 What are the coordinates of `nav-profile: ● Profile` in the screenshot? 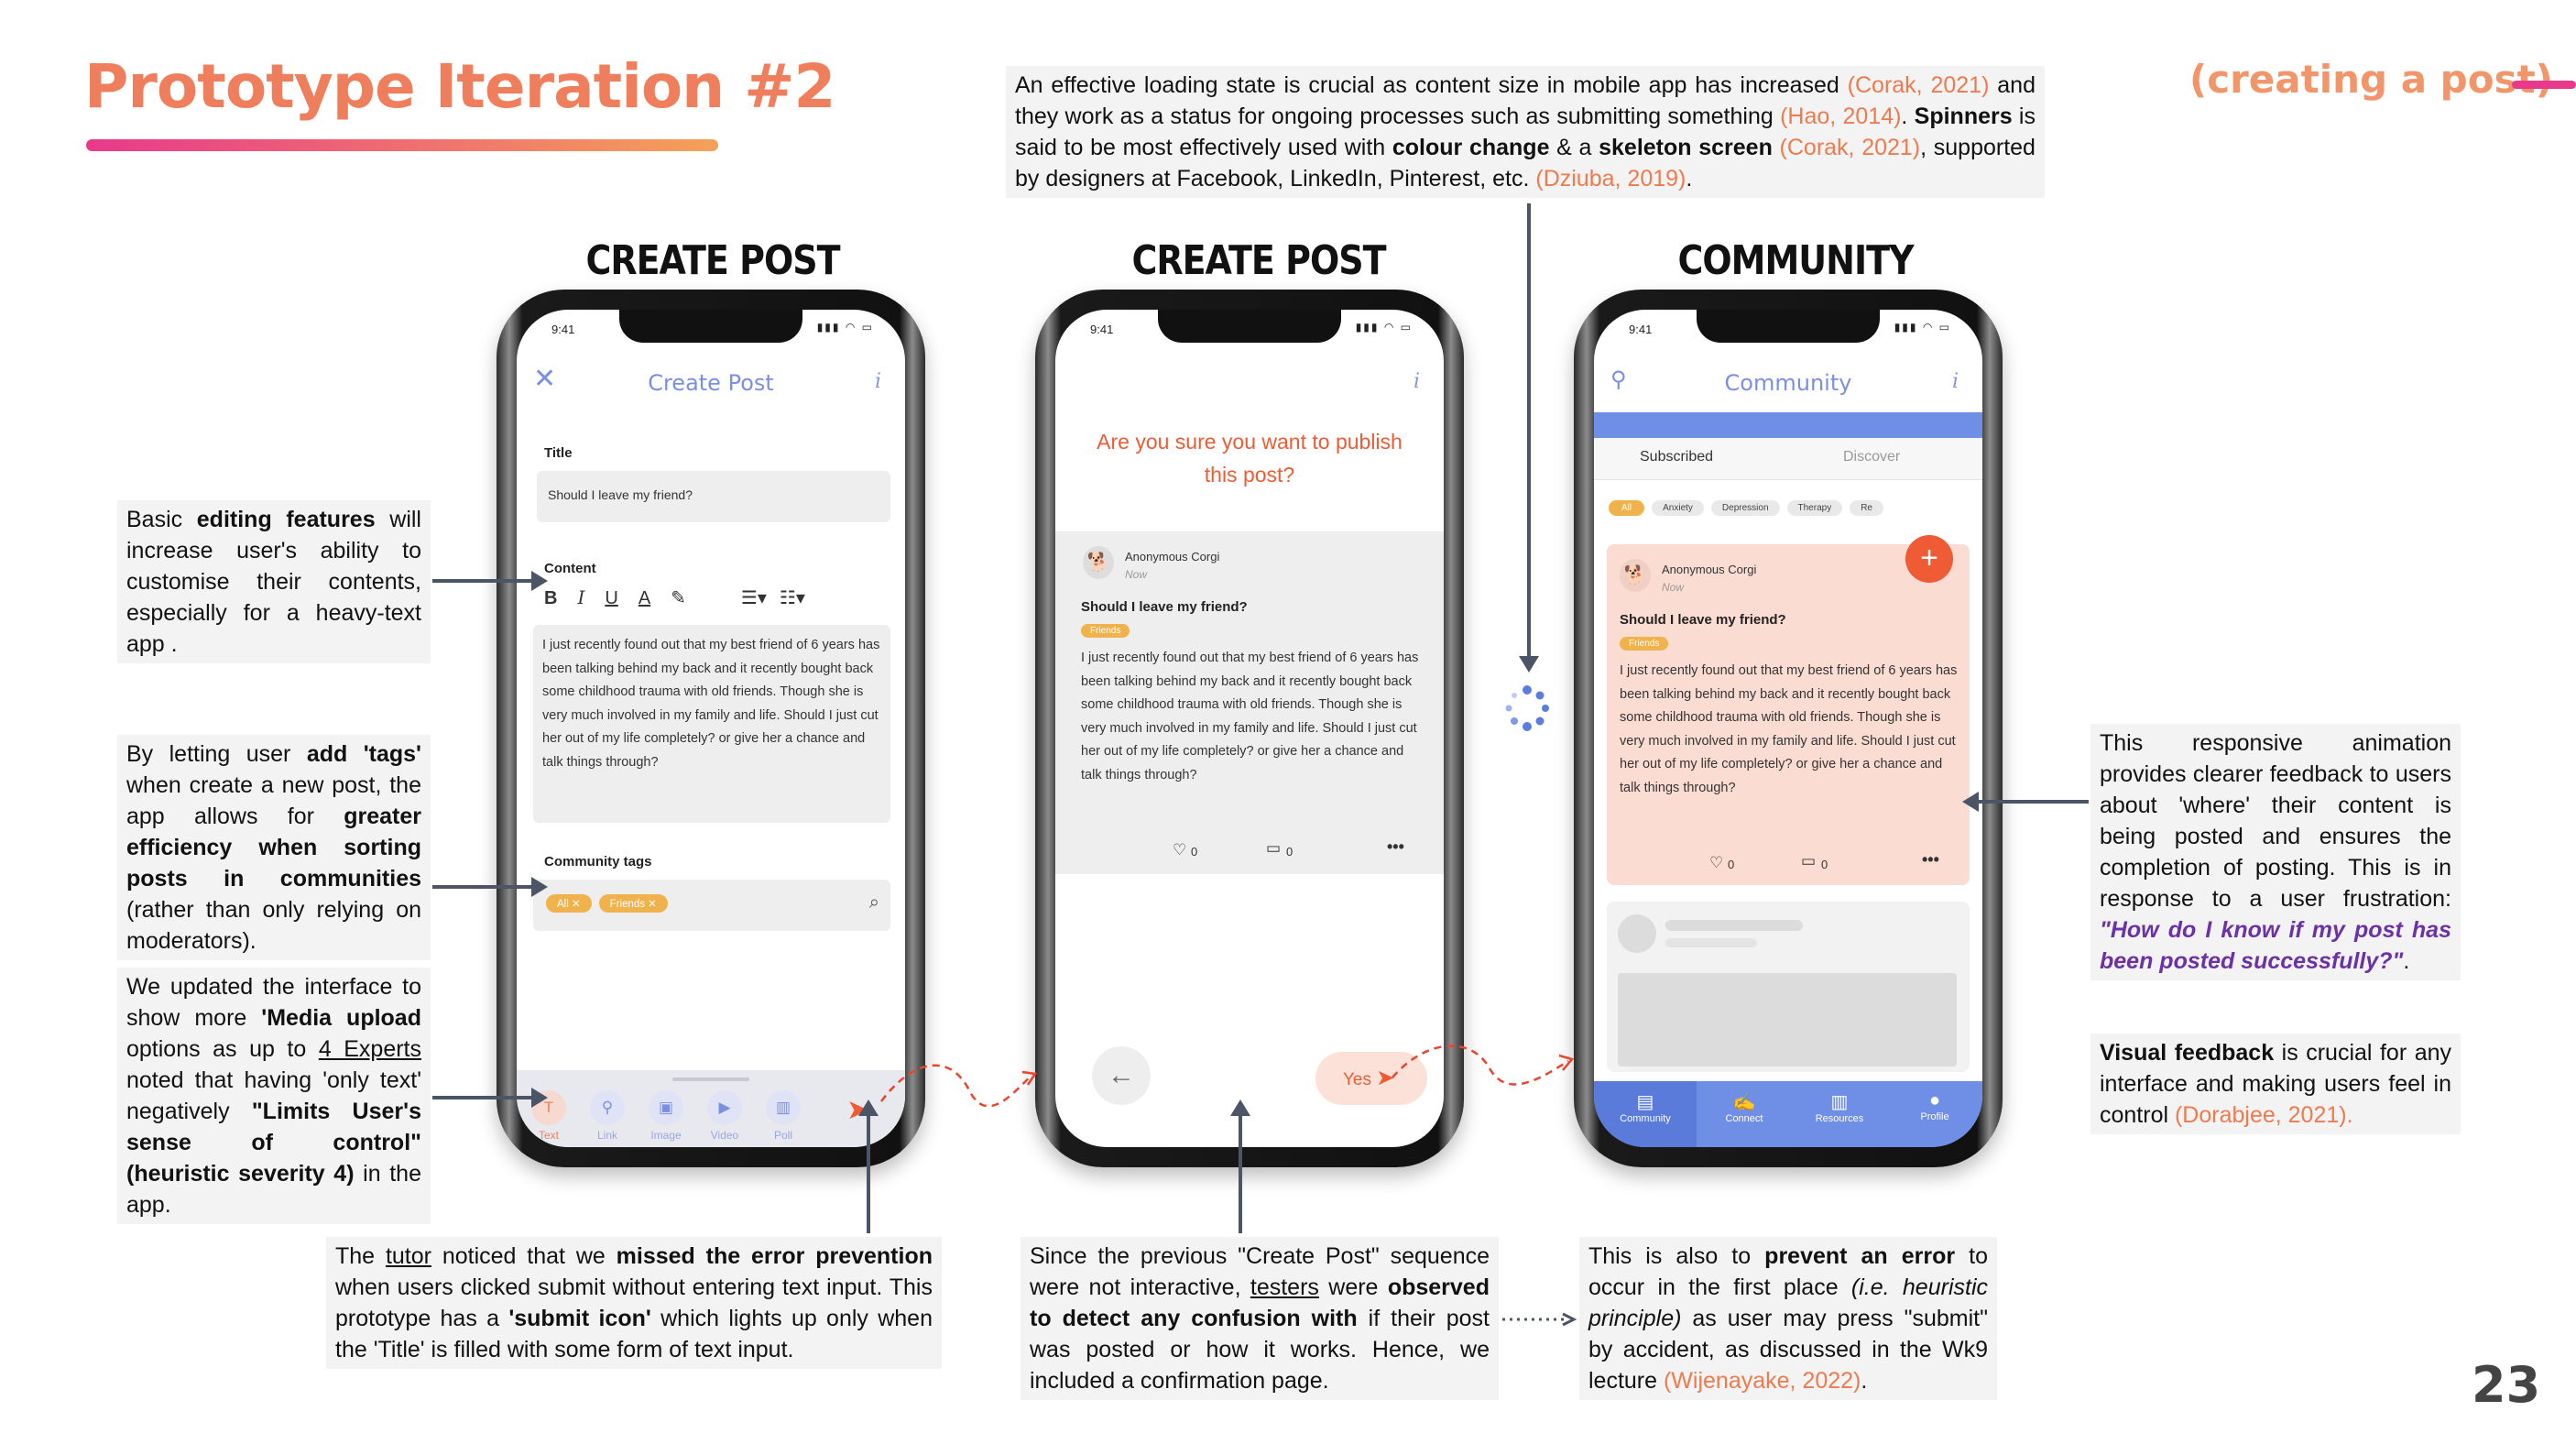 It's located at (1935, 1114).